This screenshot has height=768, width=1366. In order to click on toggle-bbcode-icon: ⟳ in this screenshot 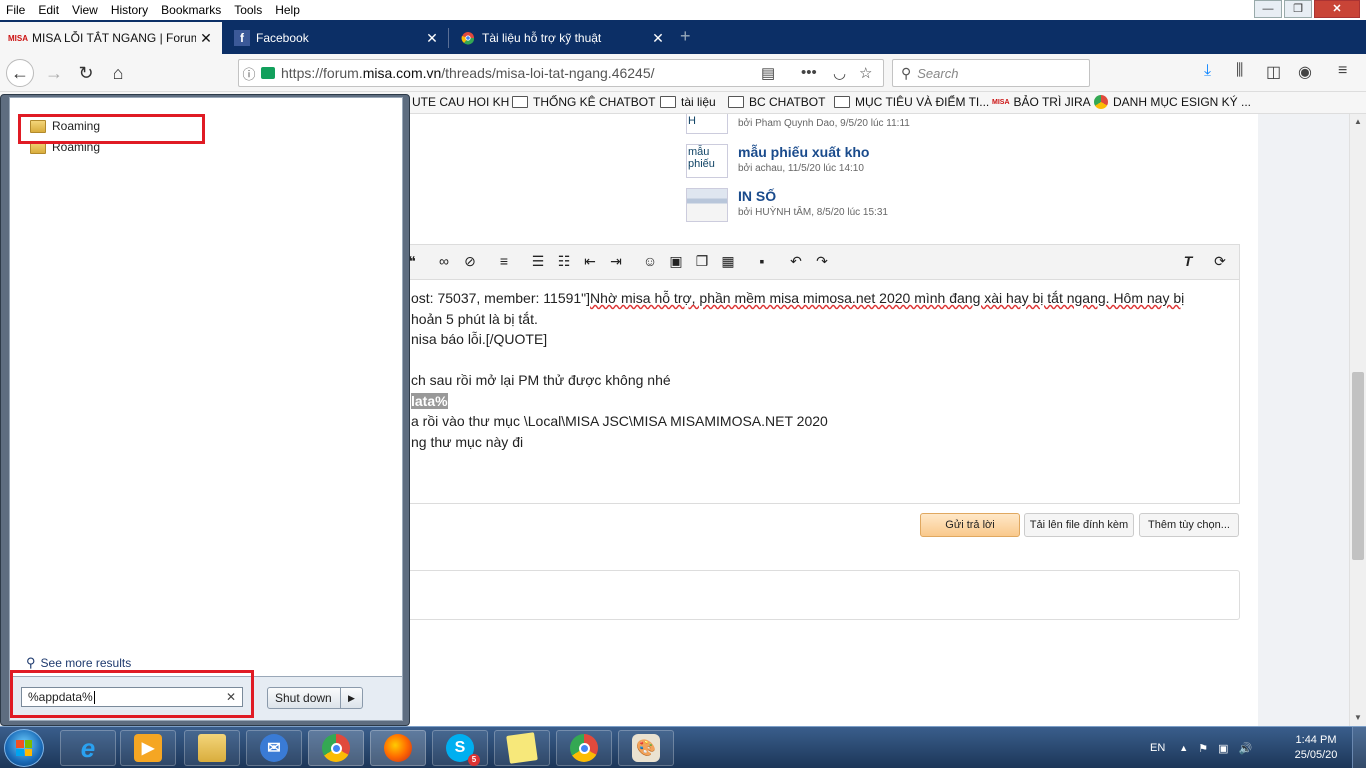, I will do `click(1220, 261)`.